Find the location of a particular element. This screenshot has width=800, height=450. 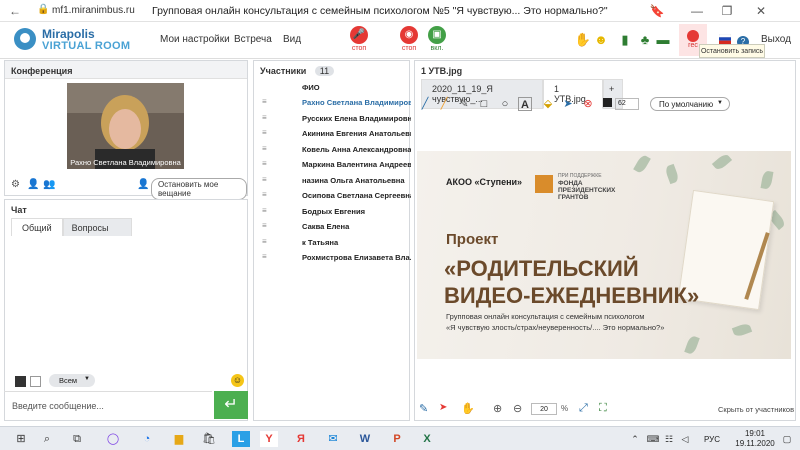

edge-icon: ◔ is located at coordinates (147, 439).